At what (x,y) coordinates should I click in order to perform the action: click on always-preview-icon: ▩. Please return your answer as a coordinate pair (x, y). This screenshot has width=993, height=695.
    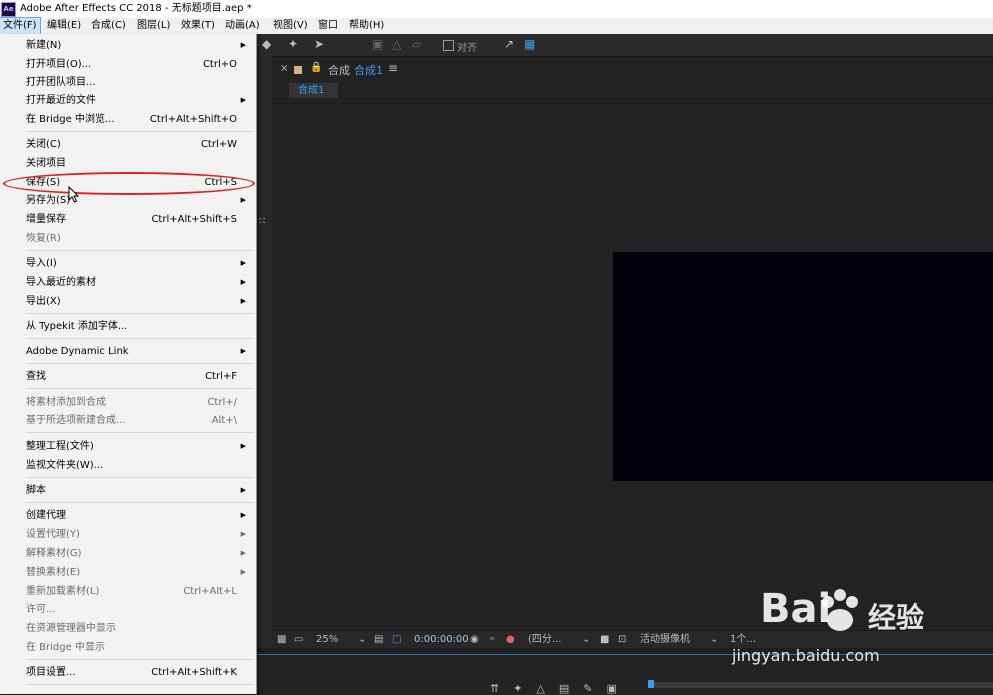
    Looking at the image, I should click on (281, 640).